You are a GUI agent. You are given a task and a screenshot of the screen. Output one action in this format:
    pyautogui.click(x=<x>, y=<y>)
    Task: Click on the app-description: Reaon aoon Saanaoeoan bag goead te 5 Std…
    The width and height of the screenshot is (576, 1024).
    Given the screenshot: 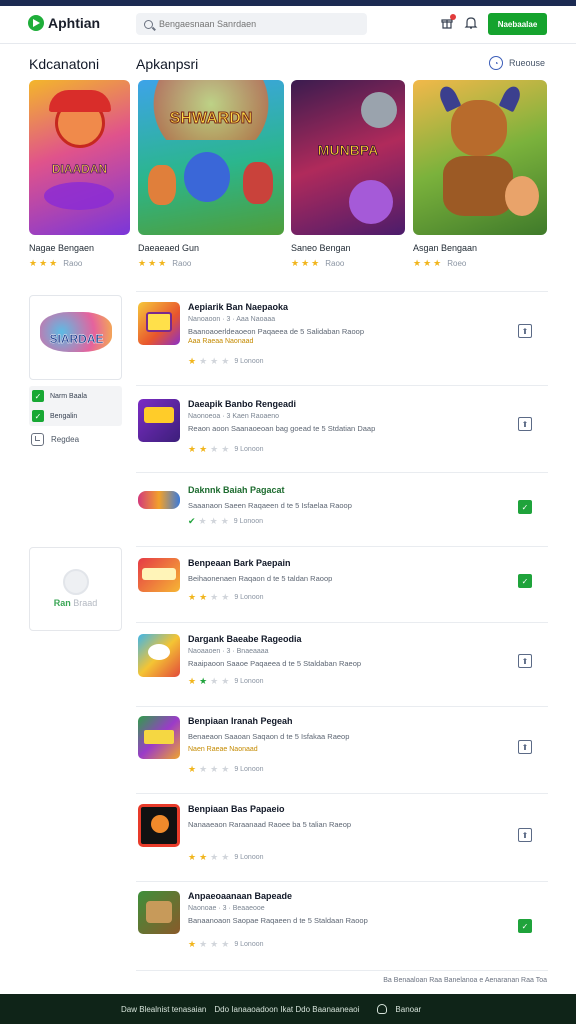 What is the action you would take?
    pyautogui.click(x=282, y=428)
    